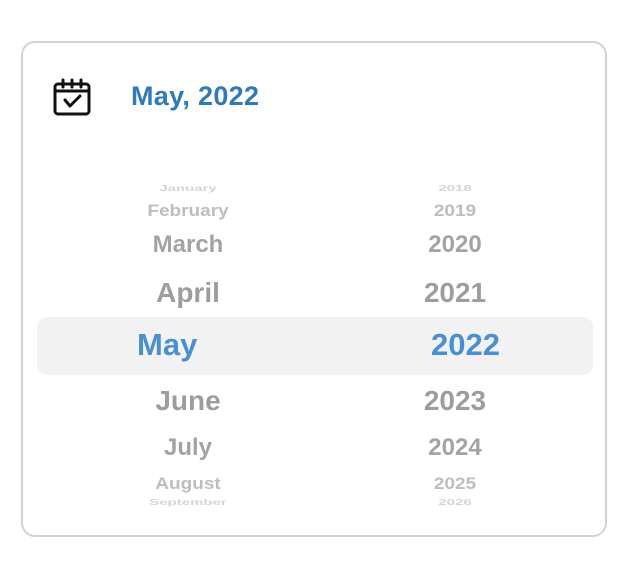  I want to click on selected-month-option: May, so click(188, 344).